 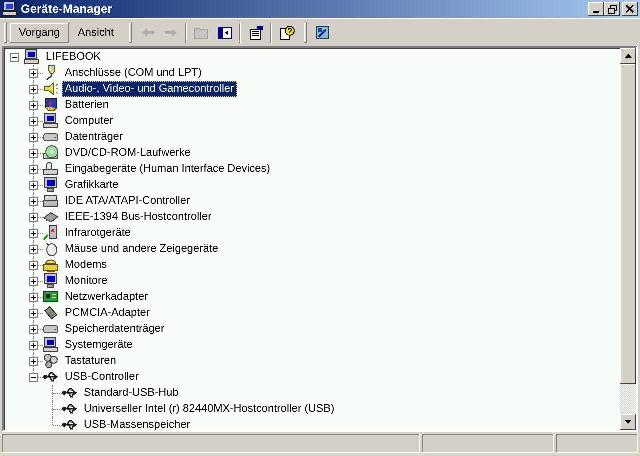 I want to click on tree-item: IDE ATA/ATAPI-Controller, so click(x=128, y=201).